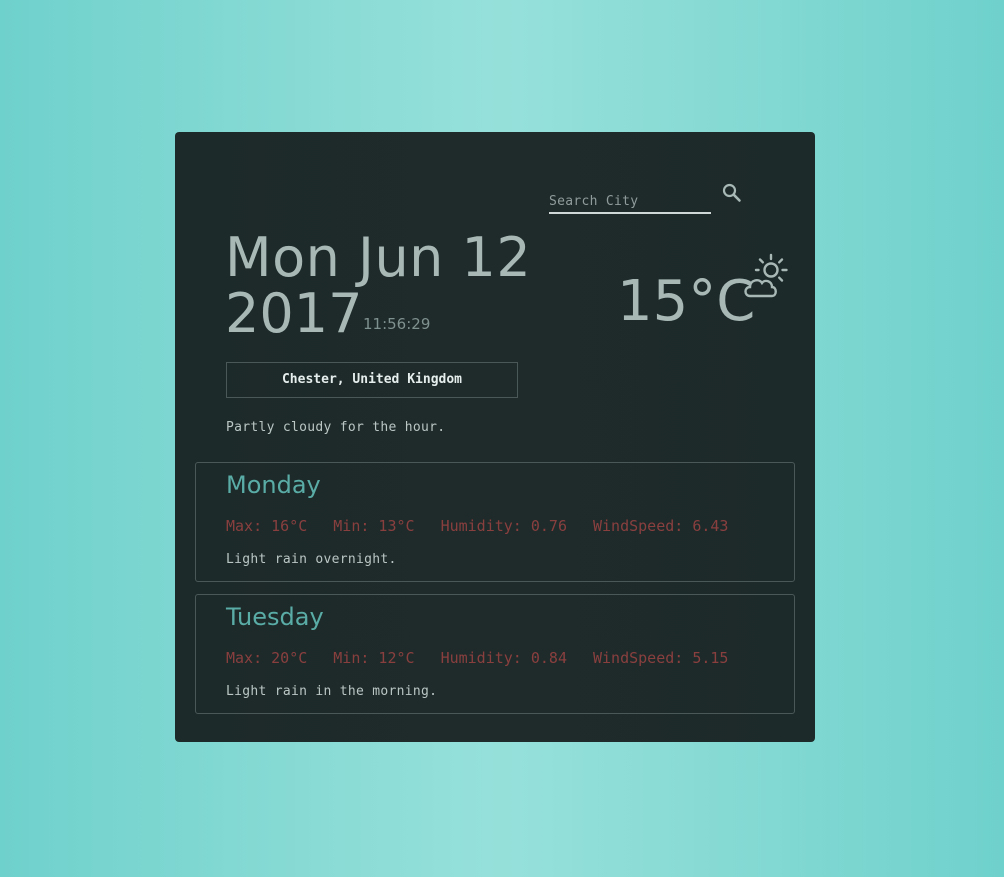  I want to click on forecast-min: Min: 12°C, so click(374, 658).